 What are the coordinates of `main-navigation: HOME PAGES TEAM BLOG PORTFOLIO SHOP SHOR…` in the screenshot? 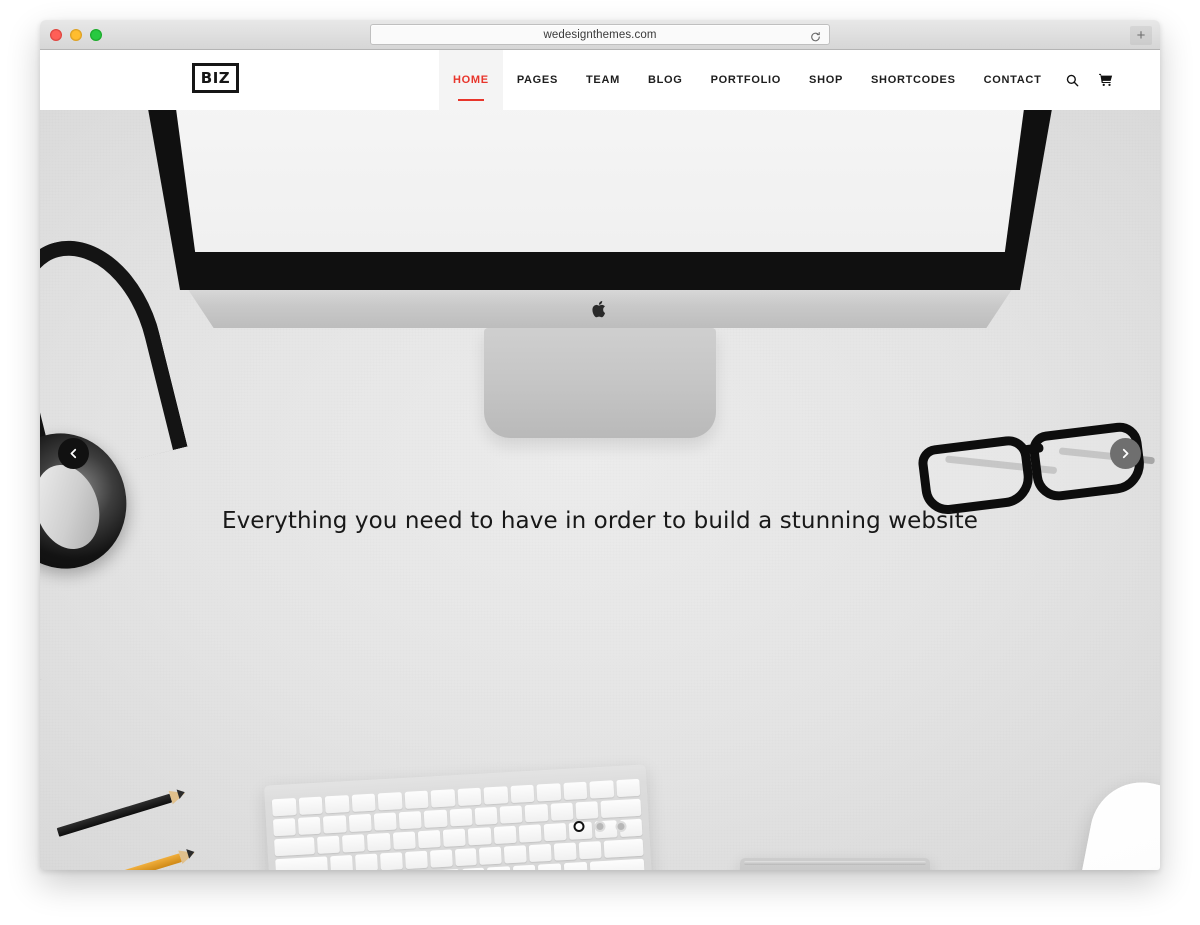 It's located at (781, 80).